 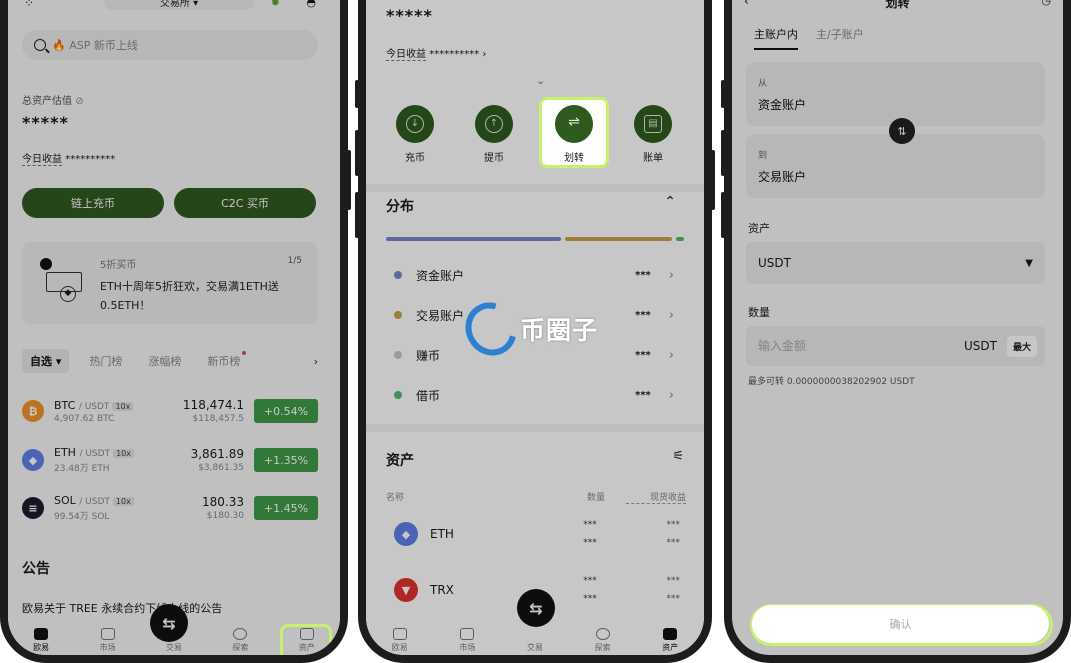 I want to click on market-tabs: 自选 ▾ 热门榜 涨幅榜 新币榜 ›, so click(x=170, y=361).